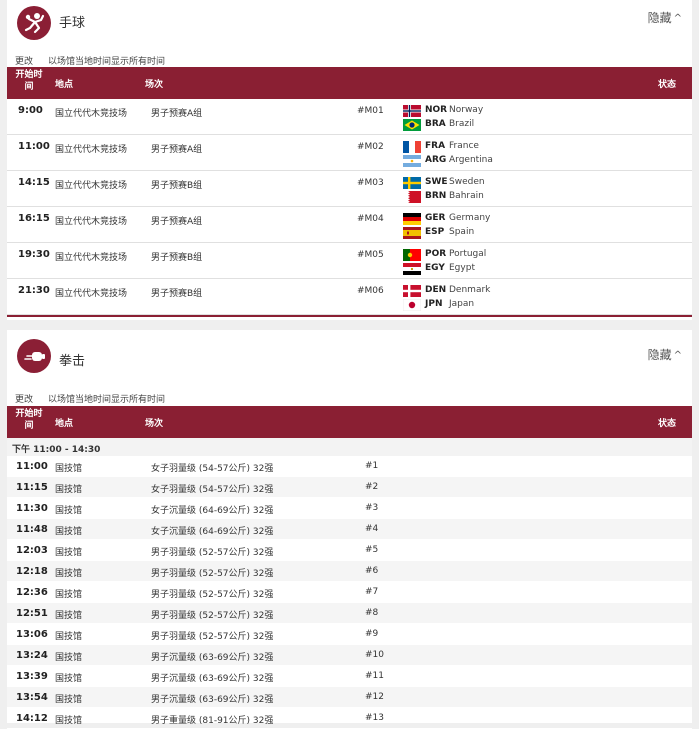 This screenshot has width=699, height=729. Describe the element at coordinates (34, 146) in the screenshot. I see `match-time: 11:00` at that location.